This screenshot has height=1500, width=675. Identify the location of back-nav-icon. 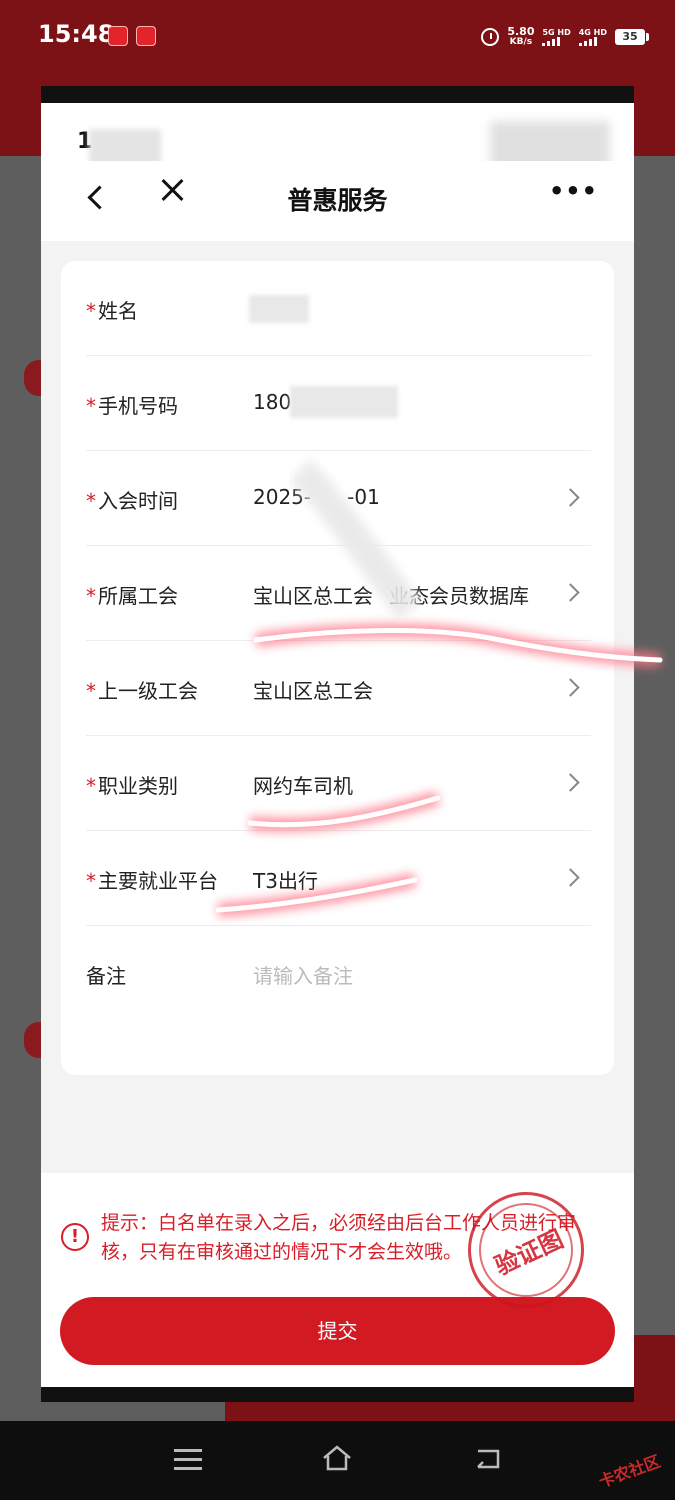
(488, 1459).